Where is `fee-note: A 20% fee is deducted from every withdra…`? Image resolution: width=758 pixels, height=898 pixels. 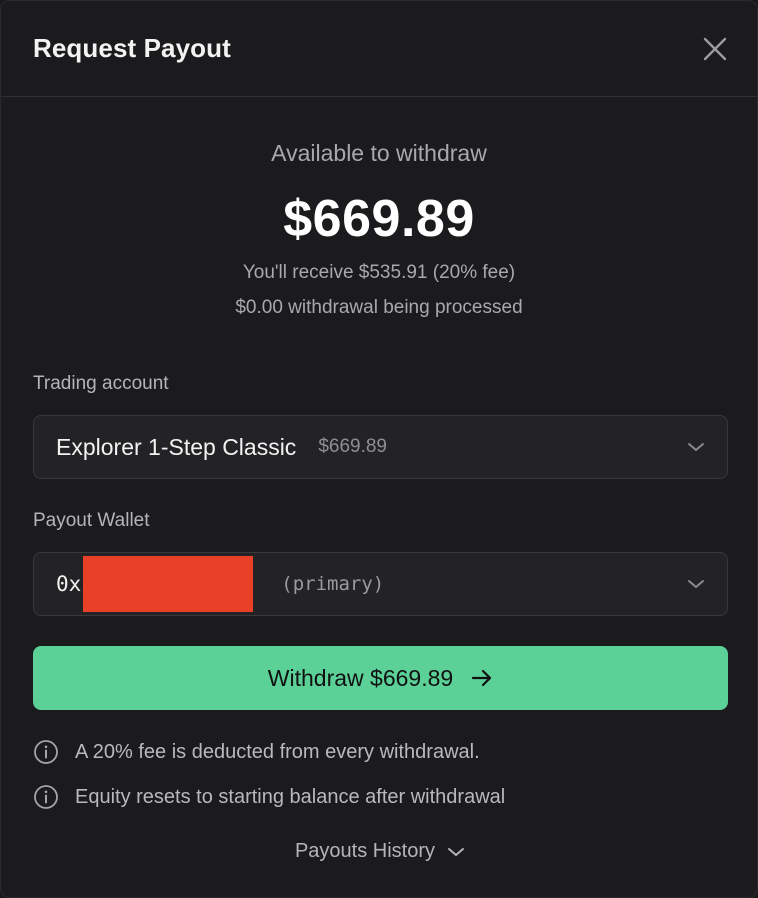 fee-note: A 20% fee is deducted from every withdra… is located at coordinates (256, 752).